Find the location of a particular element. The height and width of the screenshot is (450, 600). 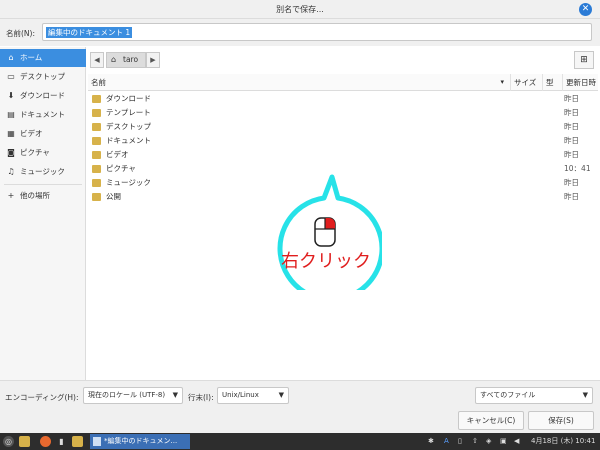

video-icon: ▦ is located at coordinates (11, 133).